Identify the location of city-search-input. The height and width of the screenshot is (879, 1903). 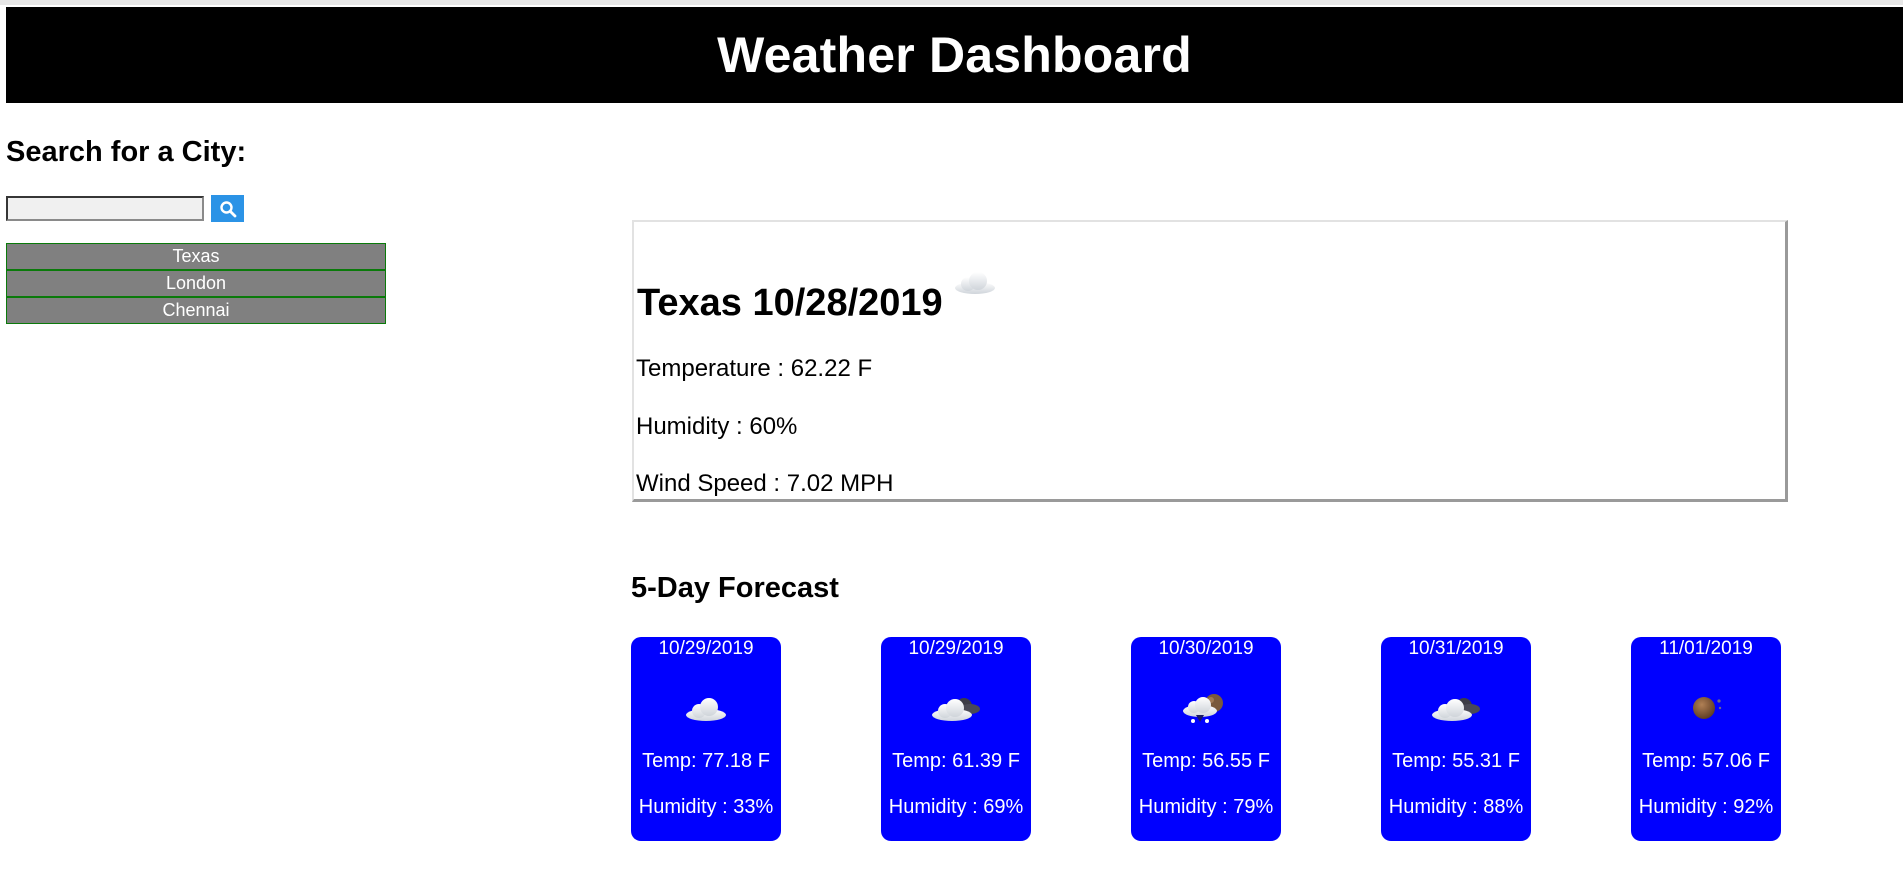
(105, 208).